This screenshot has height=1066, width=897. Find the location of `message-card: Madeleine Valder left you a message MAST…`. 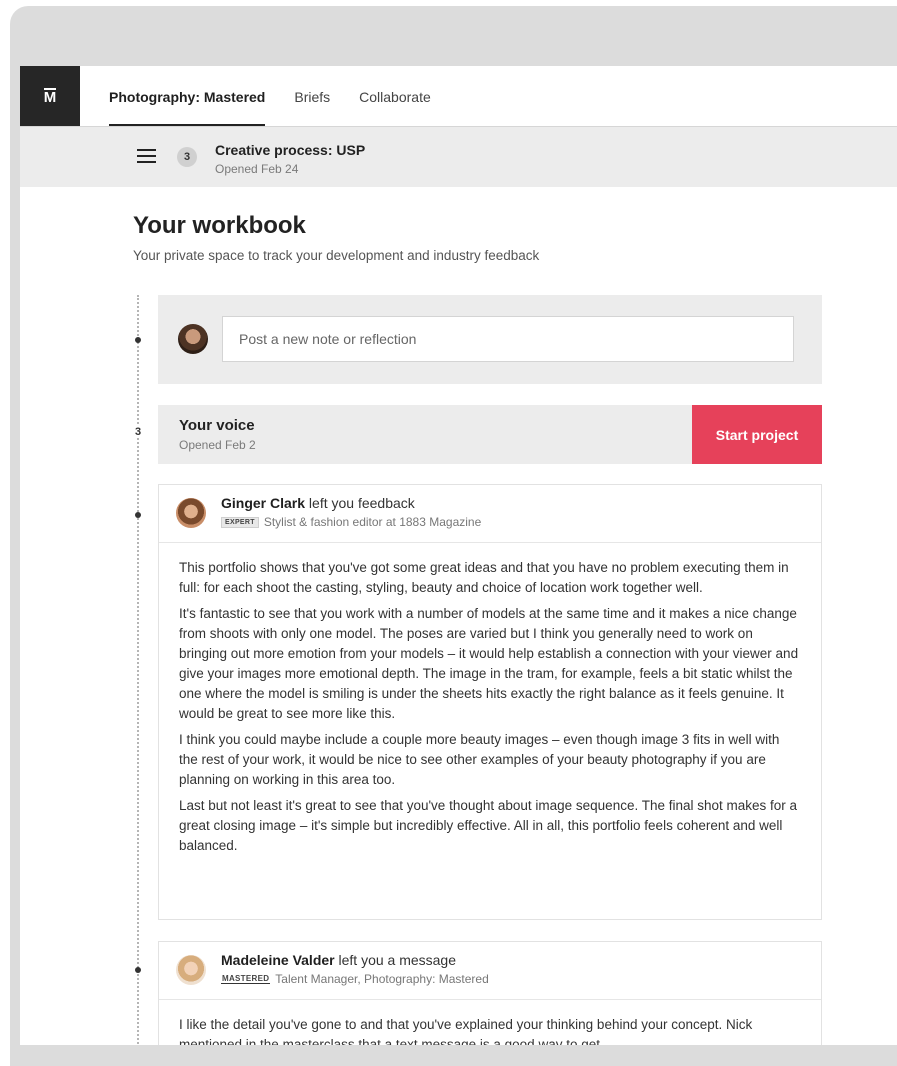

message-card: Madeleine Valder left you a message MAST… is located at coordinates (490, 993).